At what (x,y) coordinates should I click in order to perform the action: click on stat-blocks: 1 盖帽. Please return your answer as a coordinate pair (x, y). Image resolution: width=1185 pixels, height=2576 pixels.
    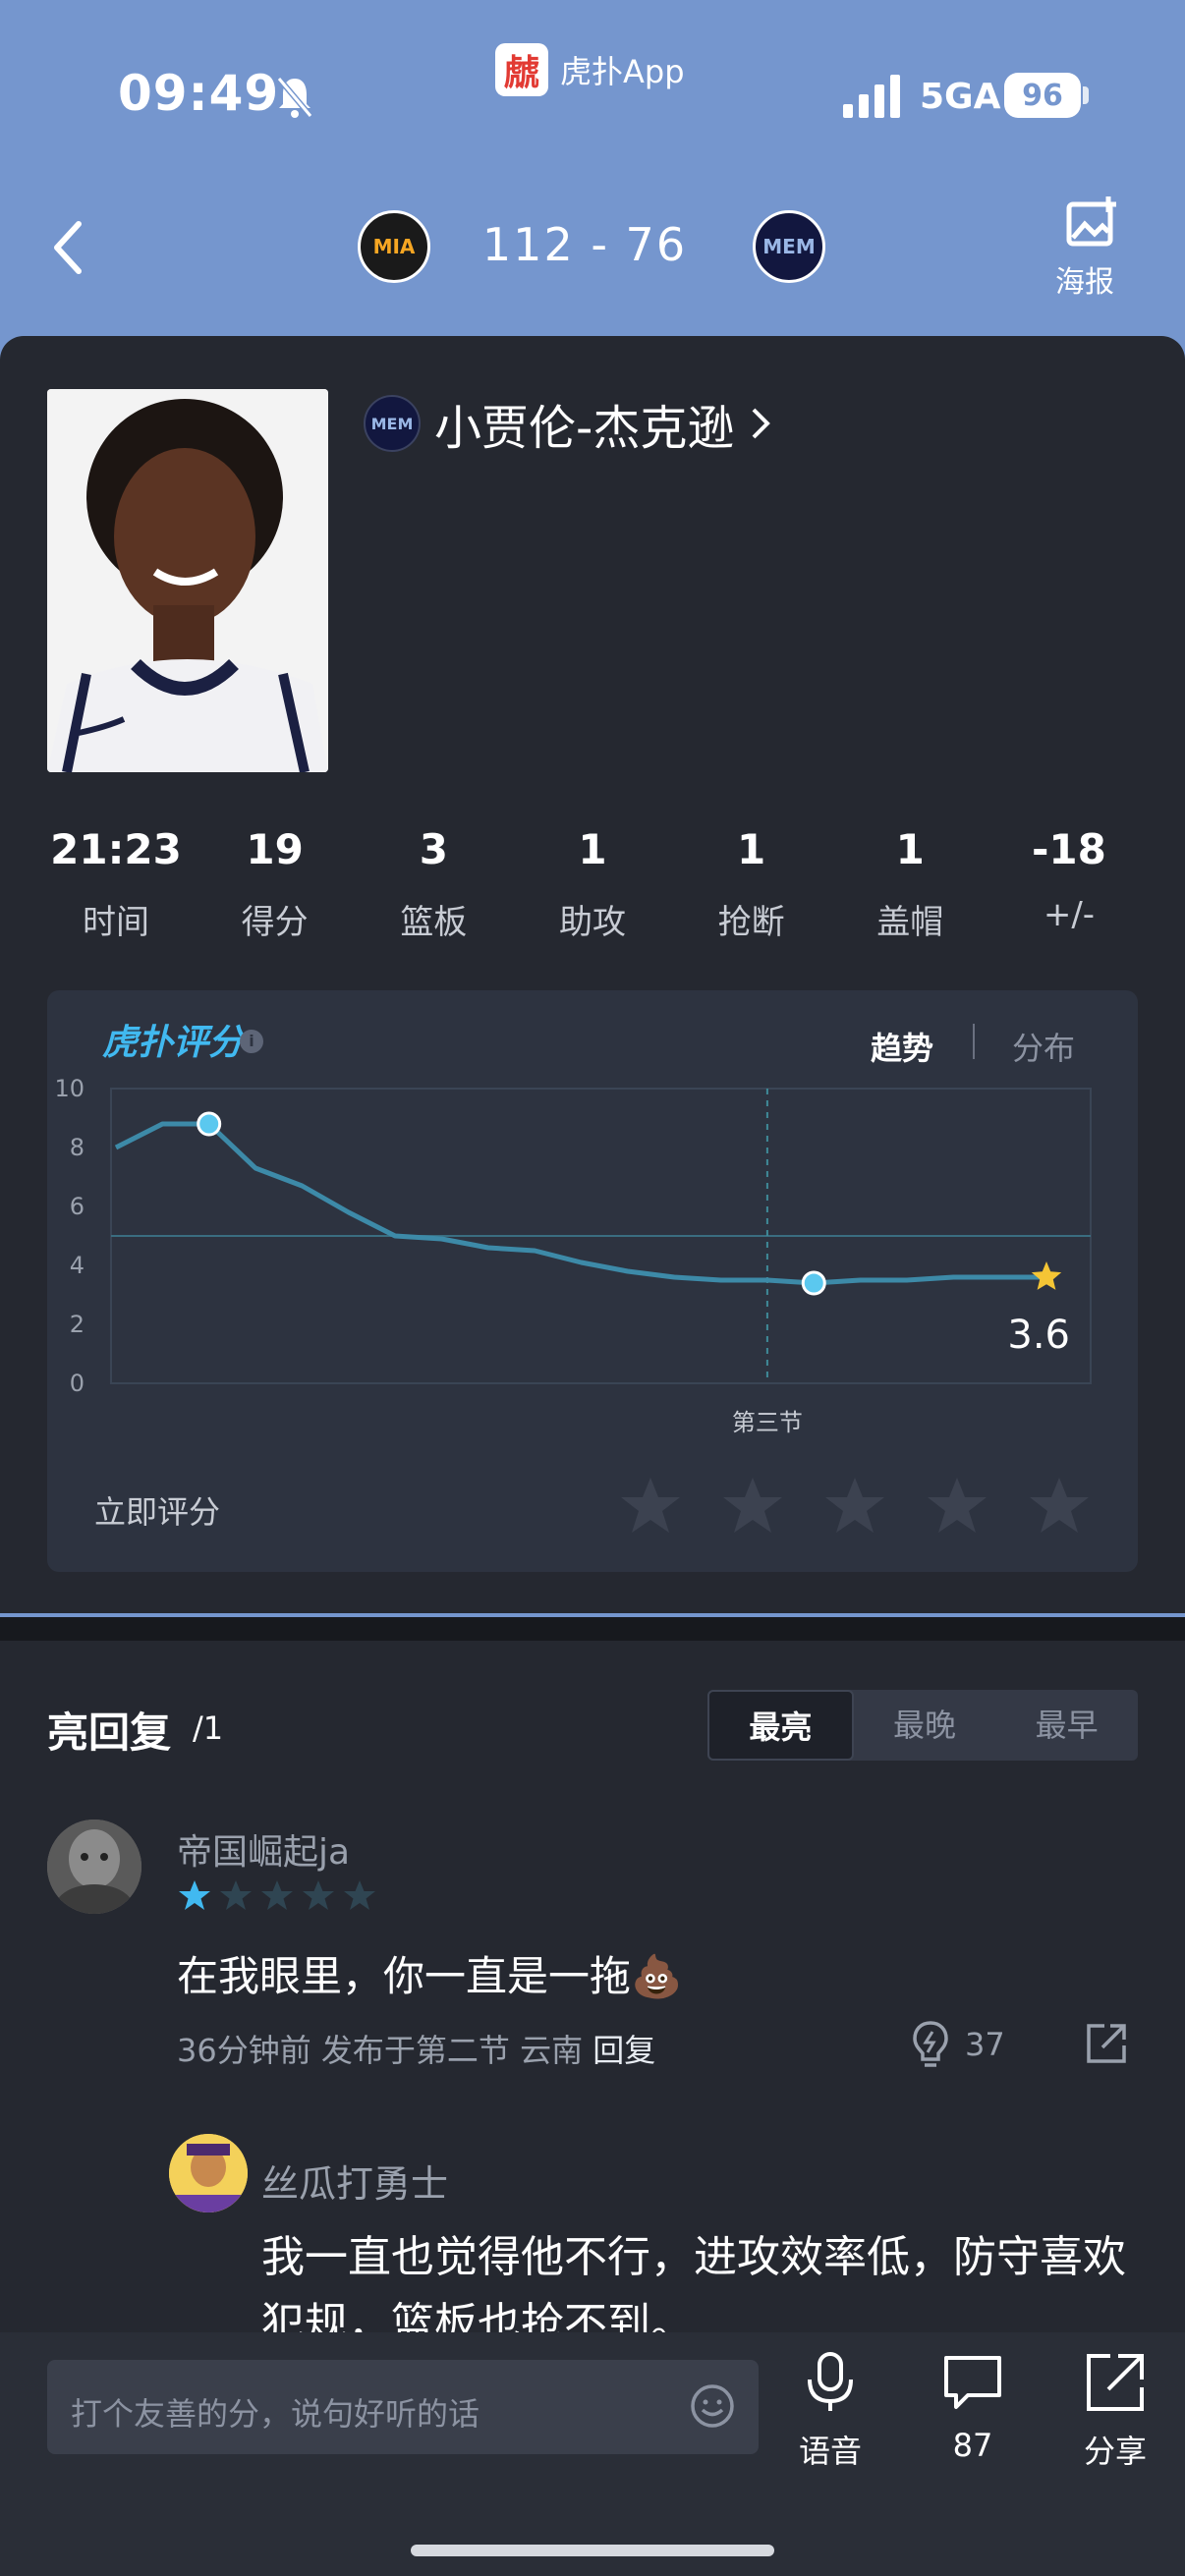
    Looking at the image, I should click on (910, 884).